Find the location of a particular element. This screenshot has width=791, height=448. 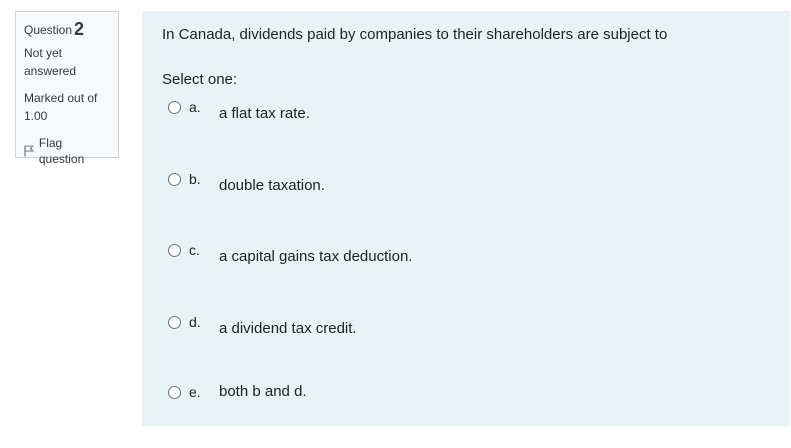

question-number: Question 2 is located at coordinates (67, 29).